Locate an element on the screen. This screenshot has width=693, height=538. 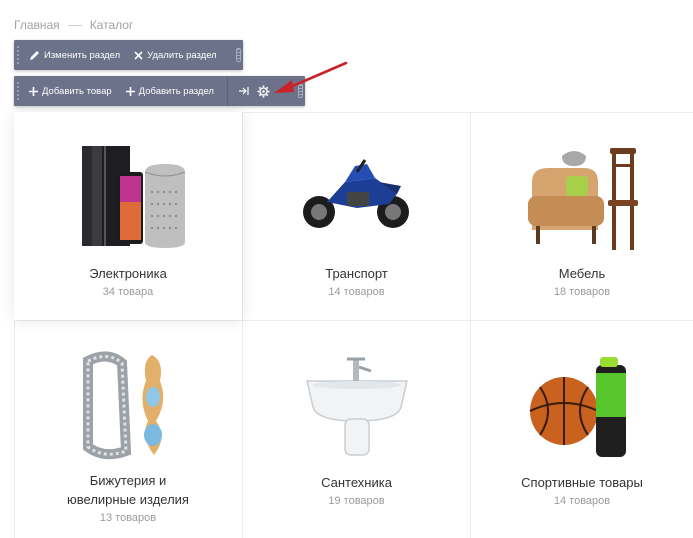
category-count: 19 товаров is located at coordinates (356, 501).